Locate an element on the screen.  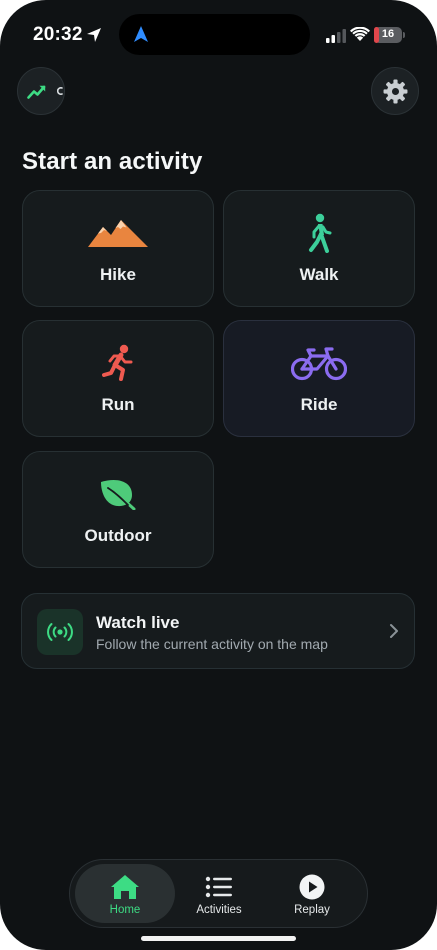
tab-replay: Replay is located at coordinates (312, 893).